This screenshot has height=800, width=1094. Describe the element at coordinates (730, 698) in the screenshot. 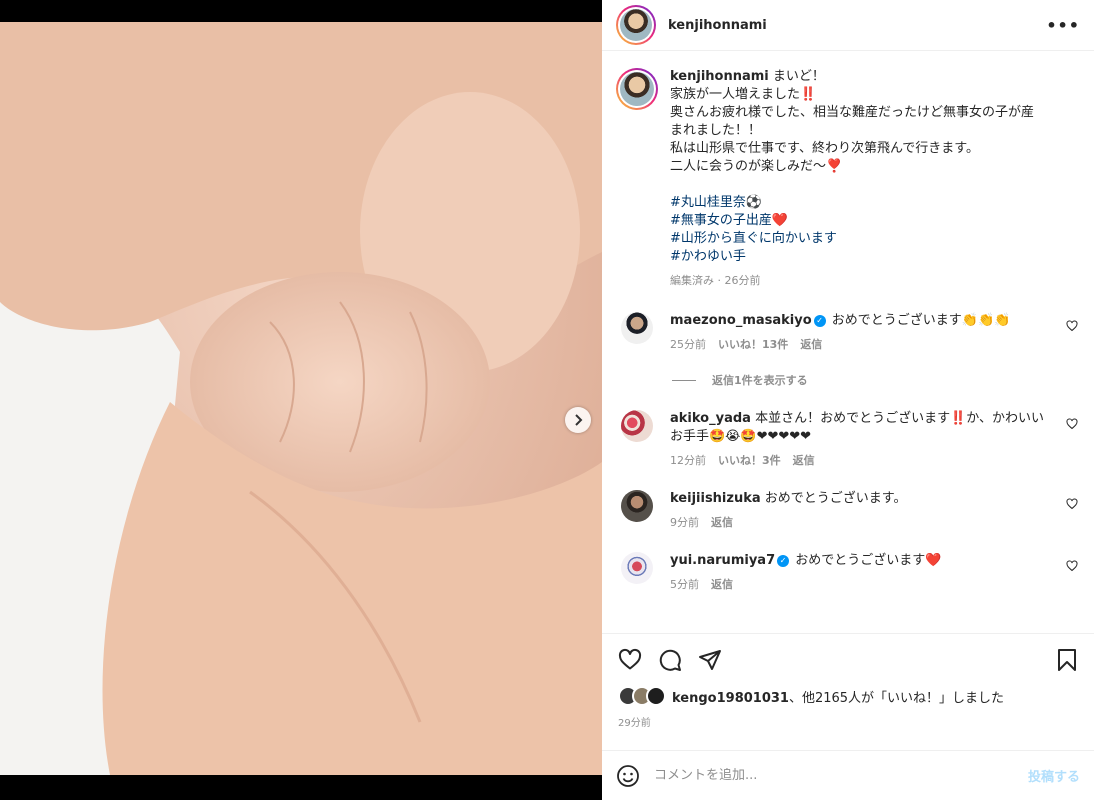

I see `liker-username: kengo19801031` at that location.